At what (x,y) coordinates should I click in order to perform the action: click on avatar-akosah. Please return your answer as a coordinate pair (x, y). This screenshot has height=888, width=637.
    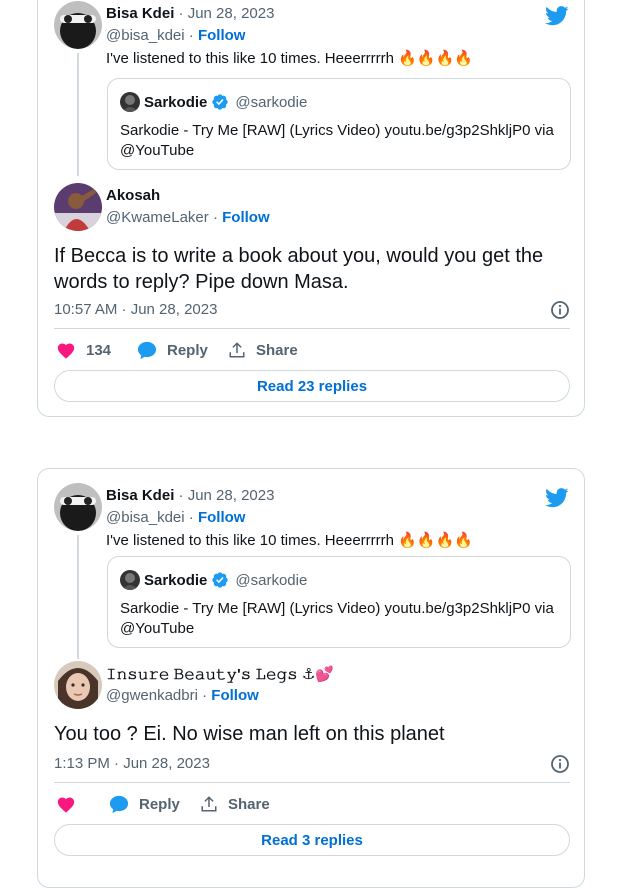
    Looking at the image, I should click on (78, 207).